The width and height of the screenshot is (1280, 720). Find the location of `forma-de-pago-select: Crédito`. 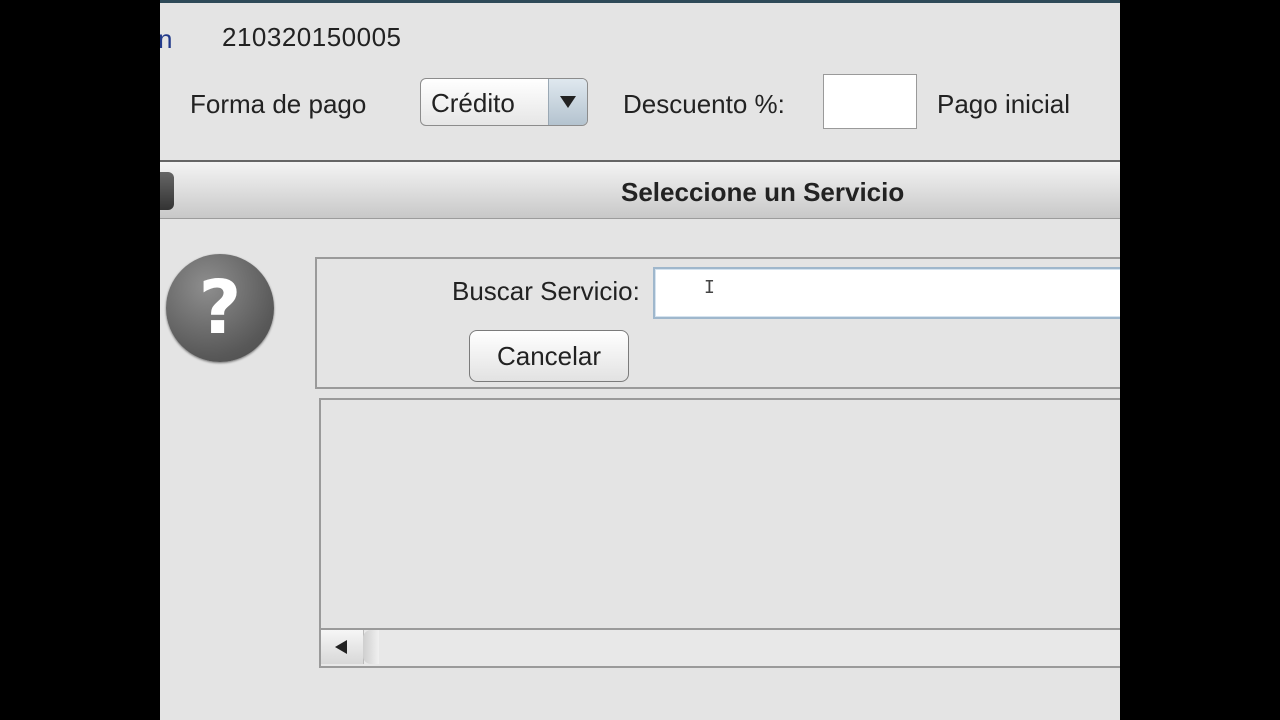

forma-de-pago-select: Crédito is located at coordinates (504, 102).